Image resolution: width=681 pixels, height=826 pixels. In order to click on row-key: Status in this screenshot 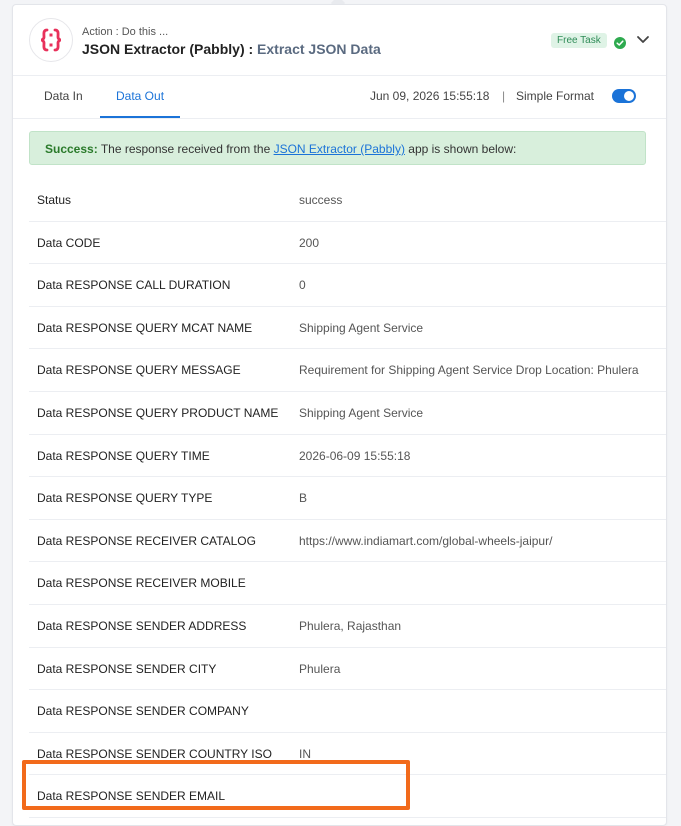, I will do `click(54, 200)`.